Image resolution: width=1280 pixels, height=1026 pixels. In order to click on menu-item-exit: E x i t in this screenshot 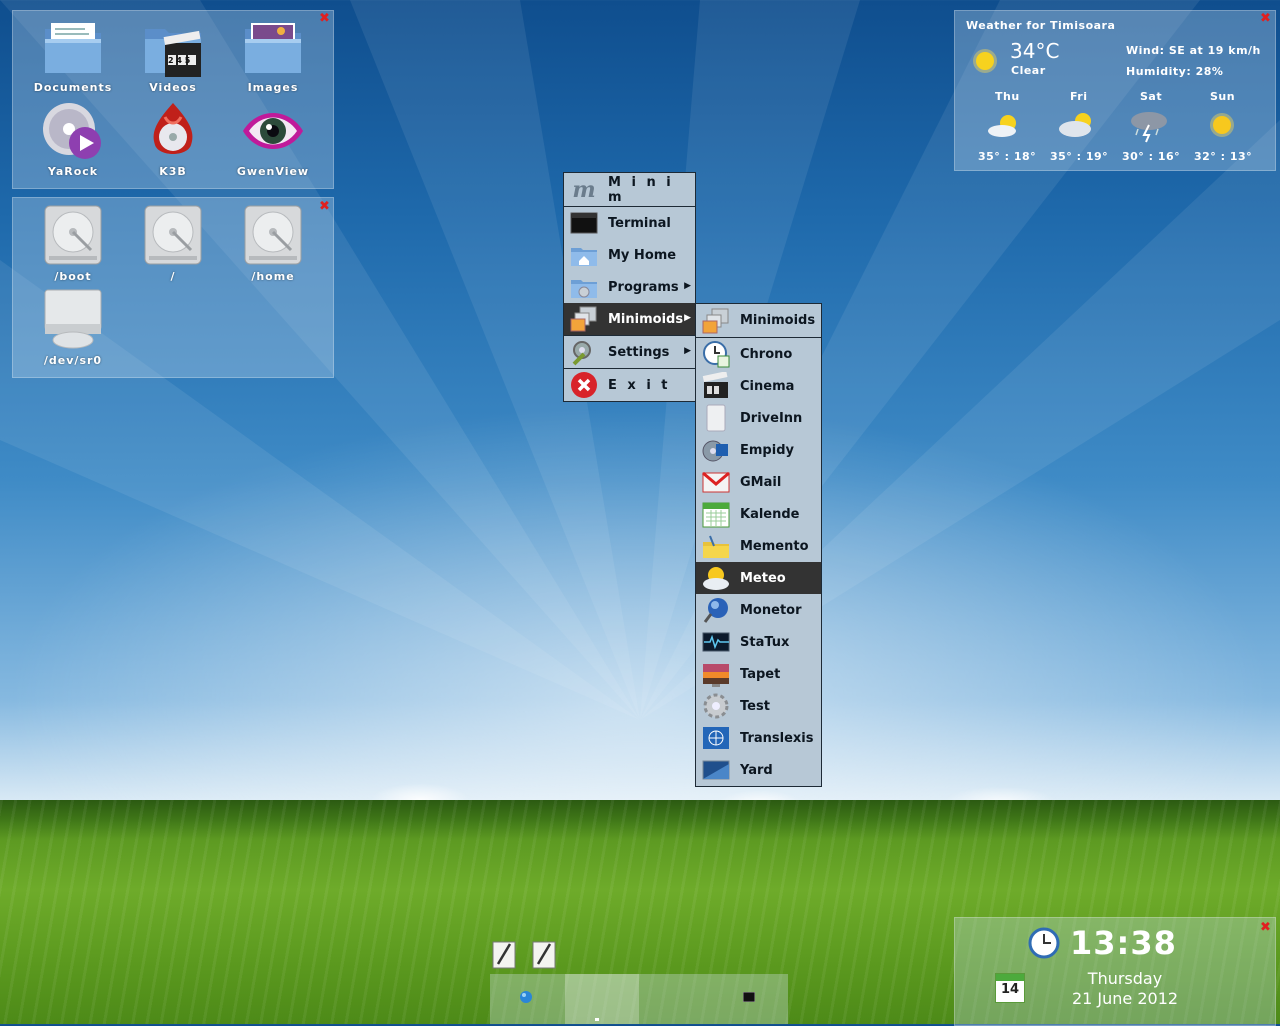, I will do `click(629, 385)`.